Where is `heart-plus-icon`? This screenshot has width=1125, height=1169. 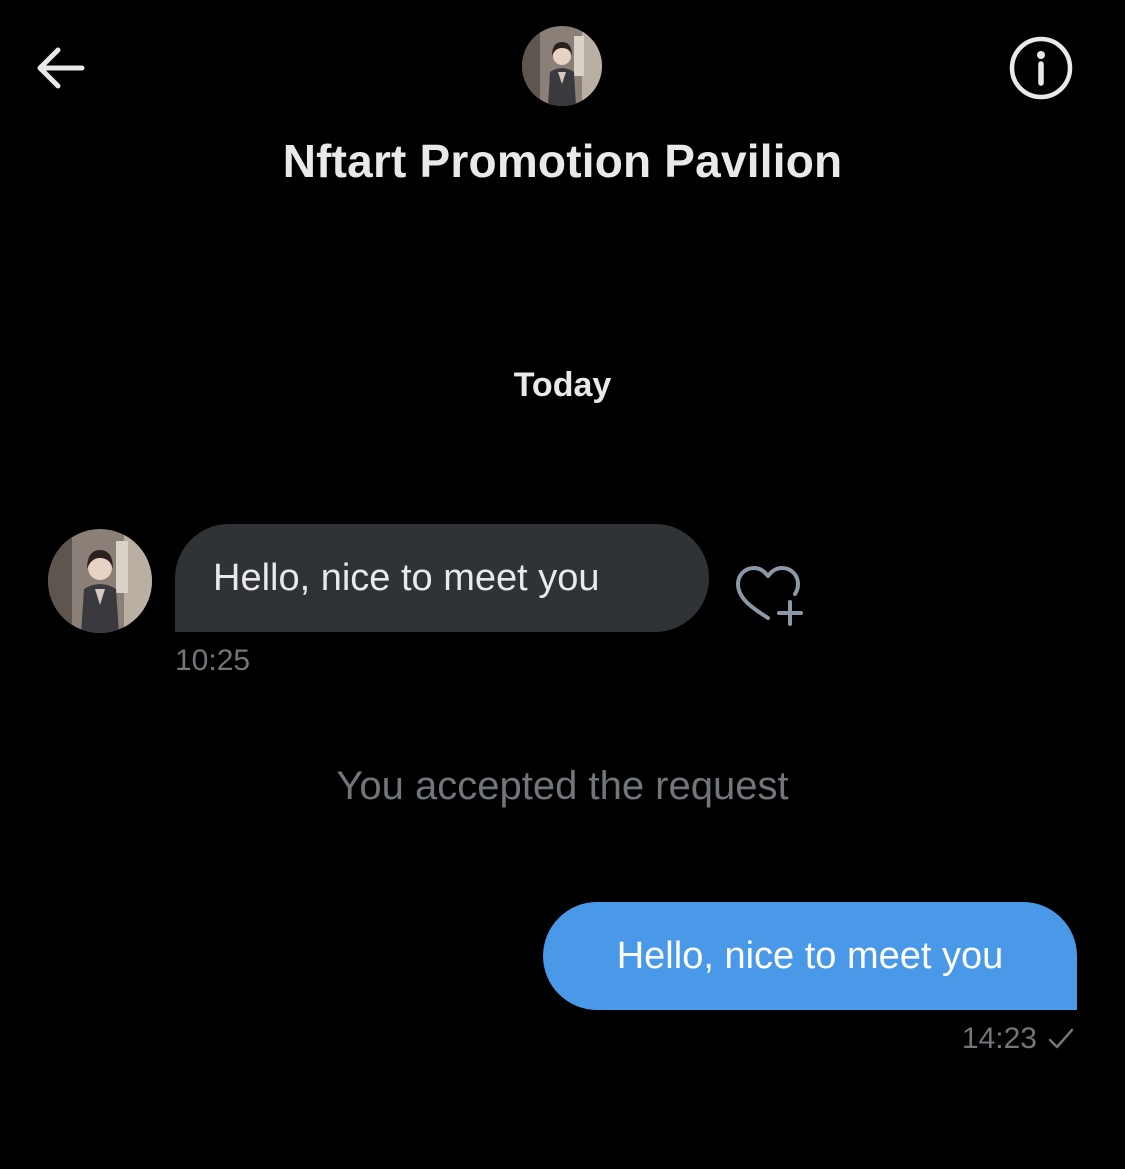
heart-plus-icon is located at coordinates (769, 596).